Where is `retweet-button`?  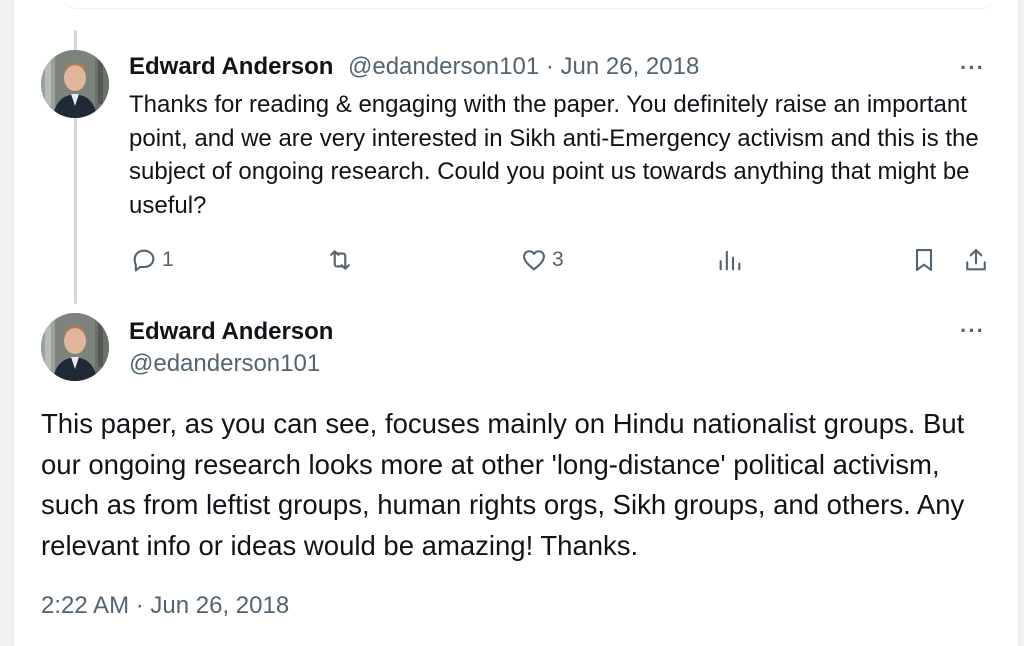 retweet-button is located at coordinates (342, 260).